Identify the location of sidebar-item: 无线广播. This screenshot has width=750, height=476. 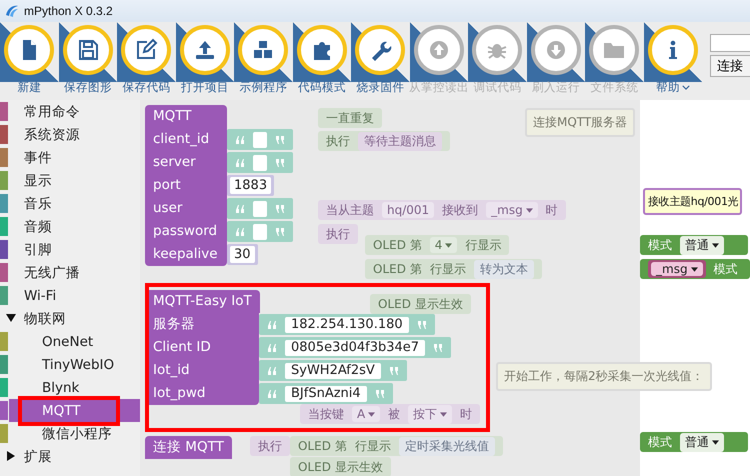
(70, 272).